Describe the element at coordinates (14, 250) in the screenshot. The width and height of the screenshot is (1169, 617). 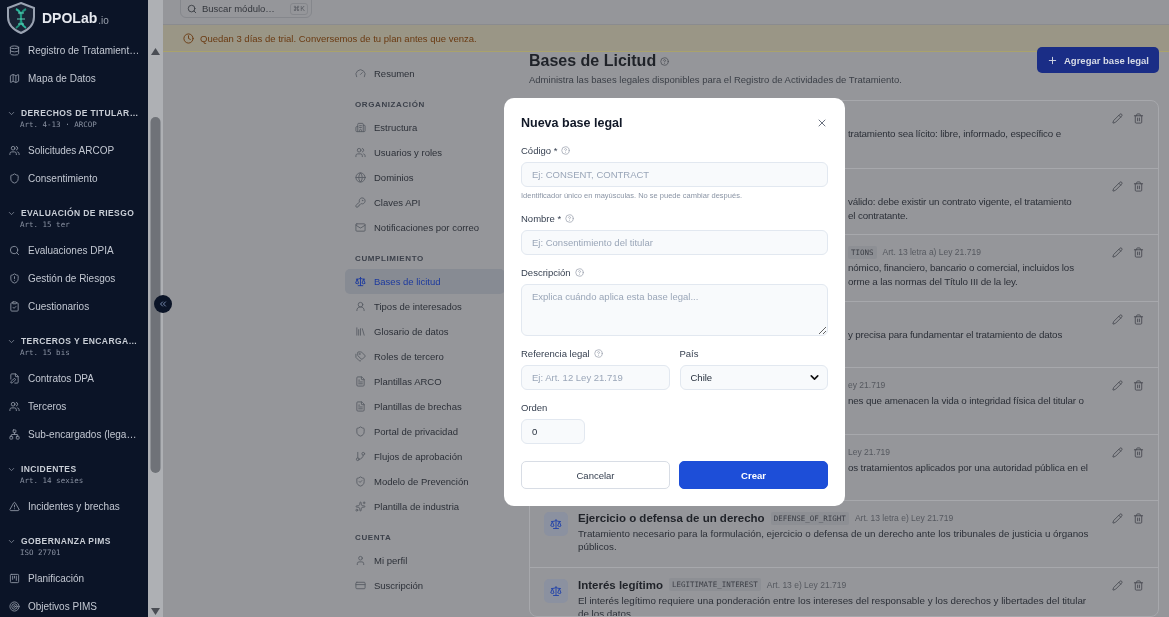
I see `search-icon` at that location.